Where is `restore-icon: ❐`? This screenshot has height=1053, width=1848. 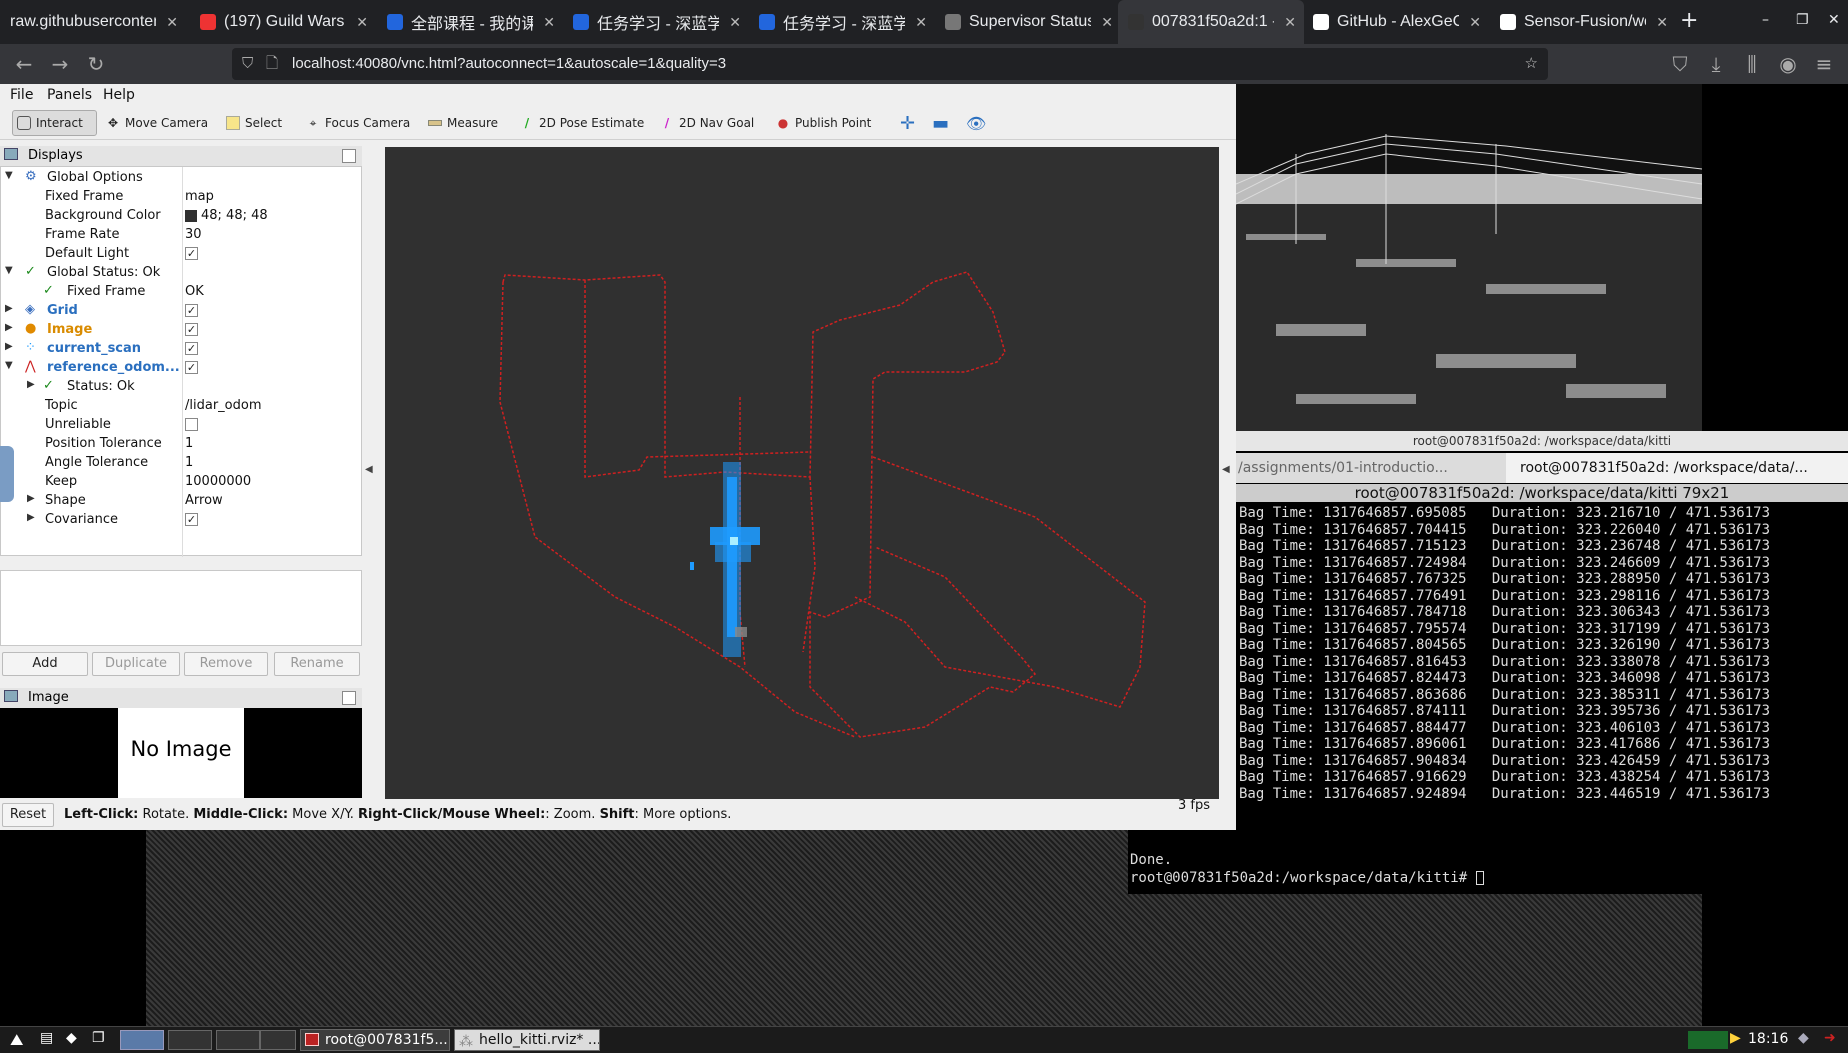 restore-icon: ❐ is located at coordinates (1802, 20).